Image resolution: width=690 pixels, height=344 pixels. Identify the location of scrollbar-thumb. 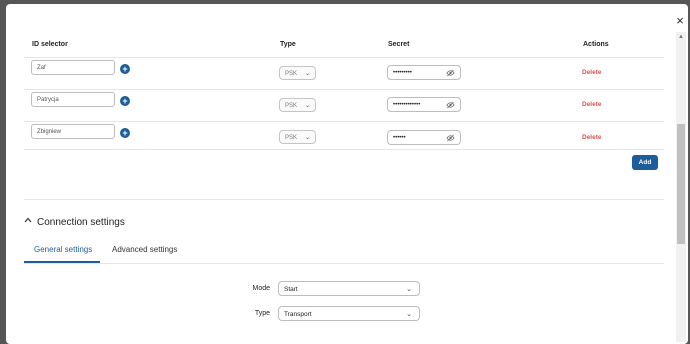
(681, 184).